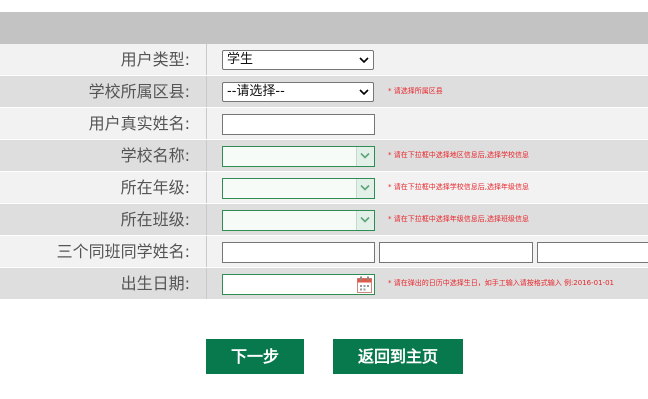 Image resolution: width=648 pixels, height=399 pixels. What do you see at coordinates (155, 187) in the screenshot?
I see `grade-label: 所在年级:` at bounding box center [155, 187].